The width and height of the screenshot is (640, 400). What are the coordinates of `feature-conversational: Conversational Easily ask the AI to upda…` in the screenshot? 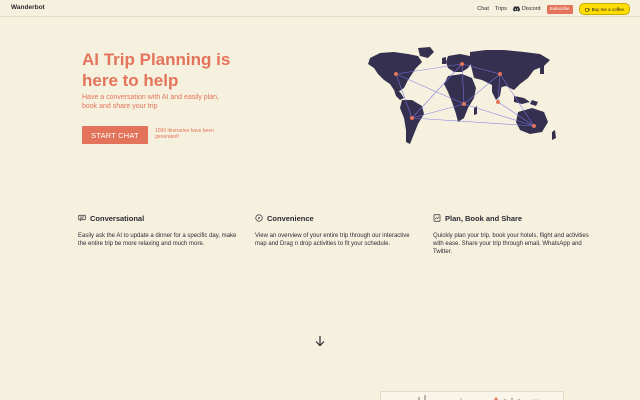 It's located at (158, 230).